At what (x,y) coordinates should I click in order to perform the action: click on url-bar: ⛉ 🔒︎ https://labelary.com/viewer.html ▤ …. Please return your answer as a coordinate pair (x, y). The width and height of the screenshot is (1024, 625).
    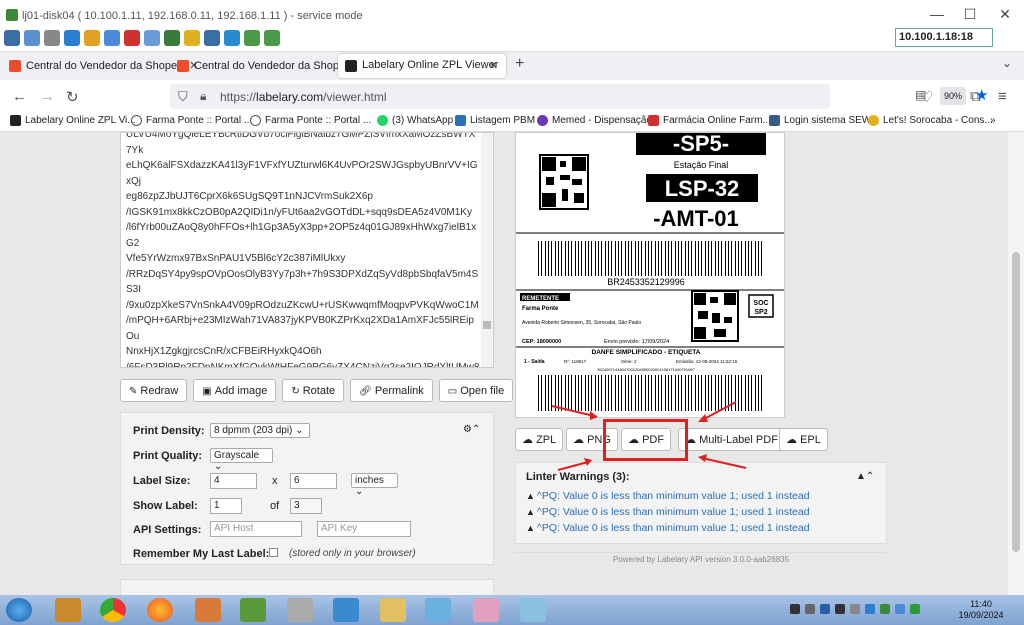
    Looking at the image, I should click on (579, 96).